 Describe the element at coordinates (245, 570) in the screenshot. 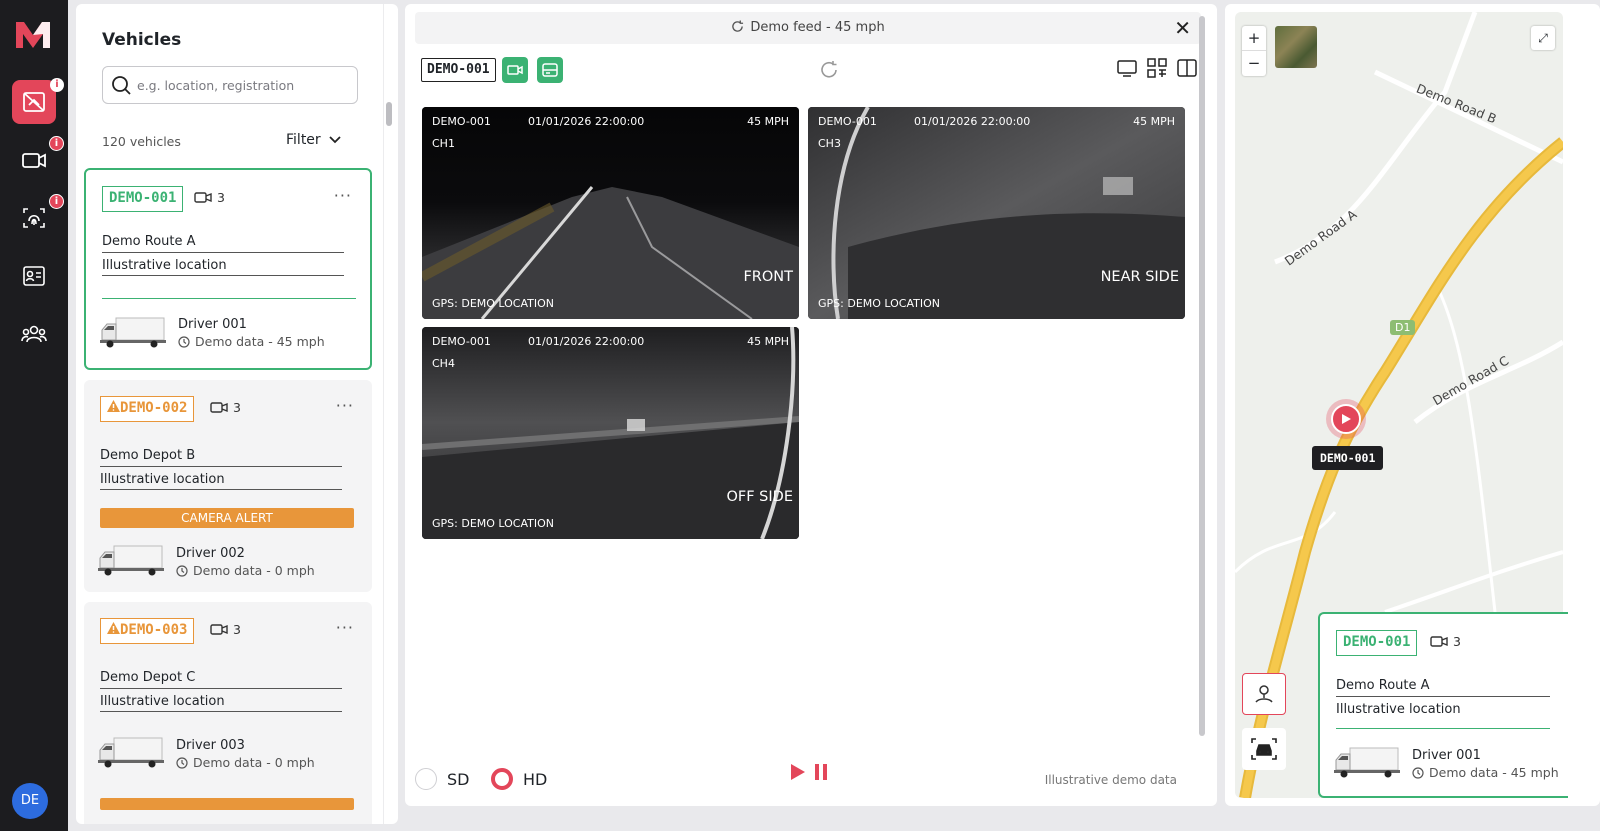

I see `vehicle-status: Demo data - 0 mph` at that location.